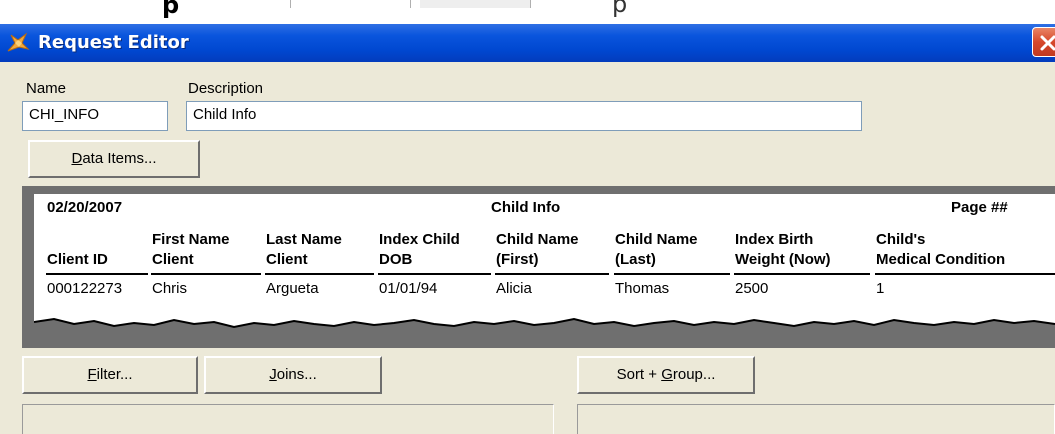  Describe the element at coordinates (226, 88) in the screenshot. I see `description-label: Description` at that location.